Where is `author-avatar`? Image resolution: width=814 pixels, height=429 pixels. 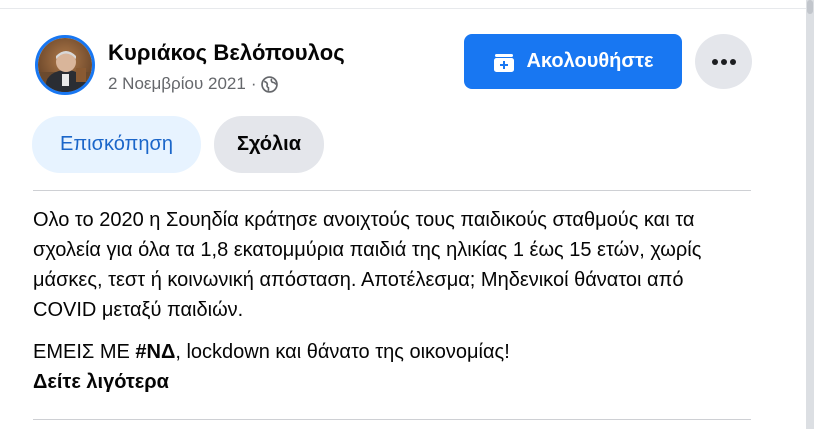 author-avatar is located at coordinates (65, 65).